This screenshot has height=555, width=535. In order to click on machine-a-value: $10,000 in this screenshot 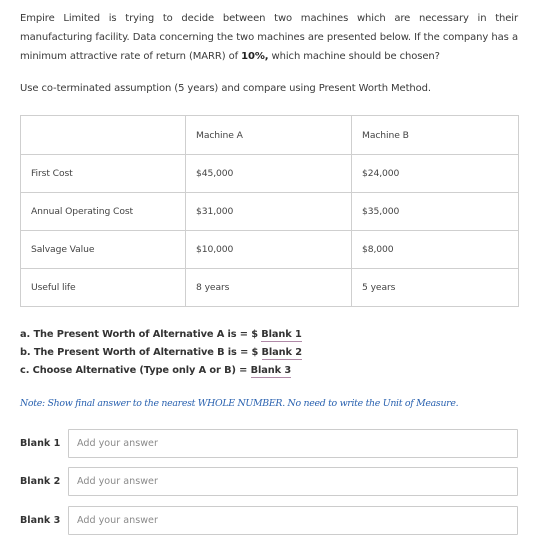, I will do `click(268, 249)`.